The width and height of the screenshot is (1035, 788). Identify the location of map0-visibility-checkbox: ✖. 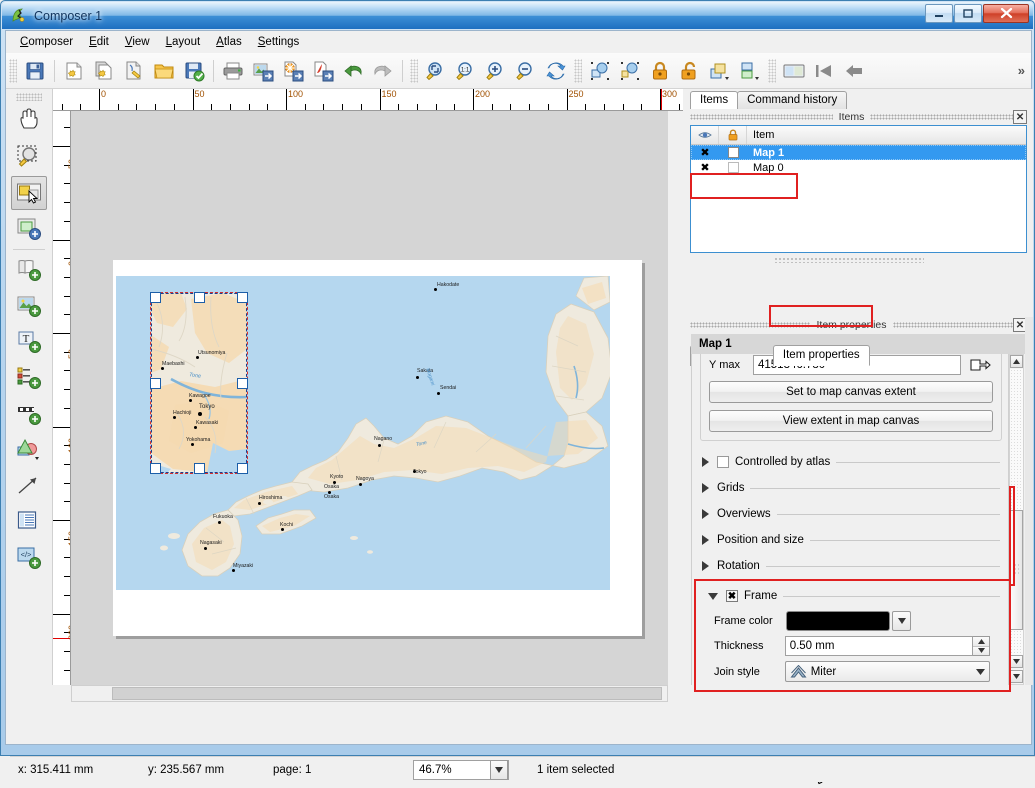
(705, 167).